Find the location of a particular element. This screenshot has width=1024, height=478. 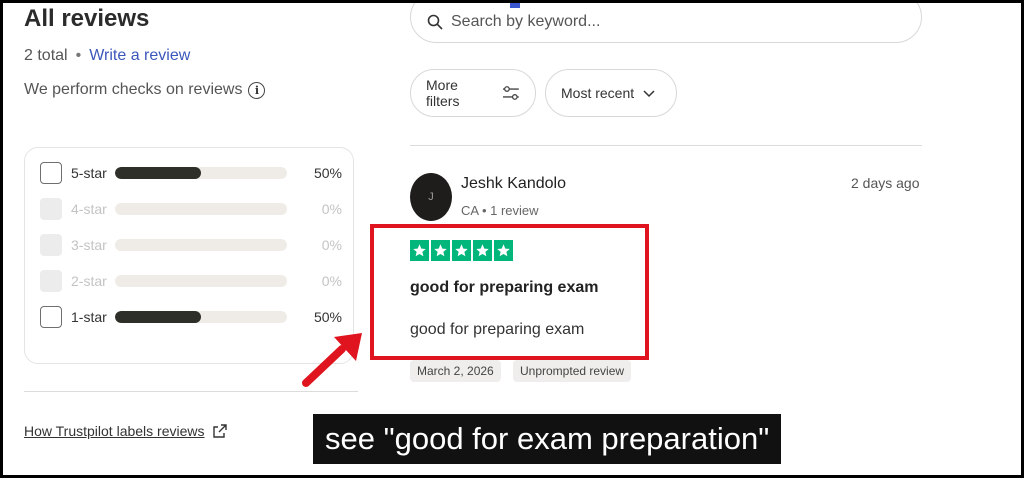

section-divider is located at coordinates (191, 391).